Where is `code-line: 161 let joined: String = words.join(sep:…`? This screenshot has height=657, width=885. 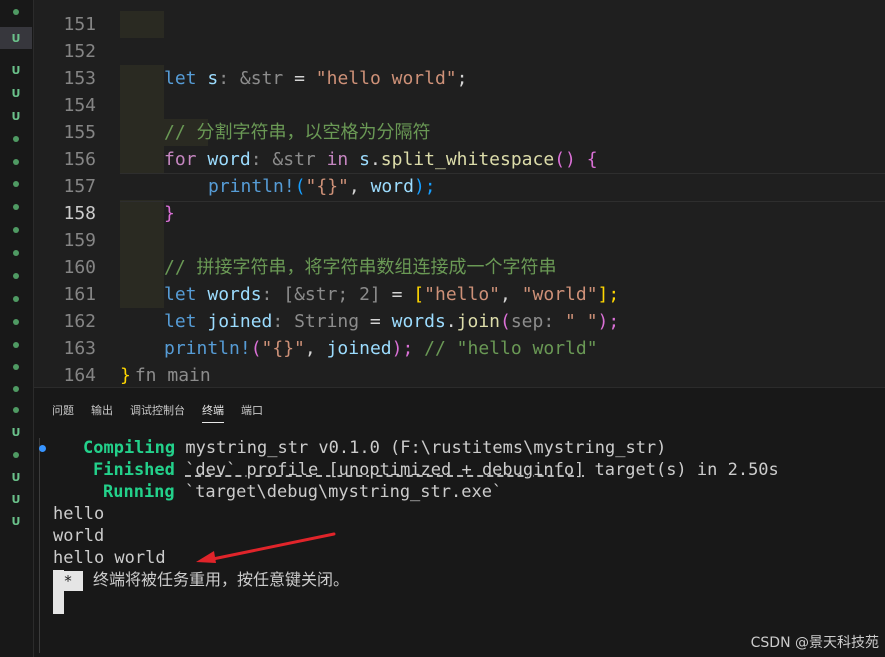
code-line: 161 let joined: String = words.join(sep:… is located at coordinates (326, 293).